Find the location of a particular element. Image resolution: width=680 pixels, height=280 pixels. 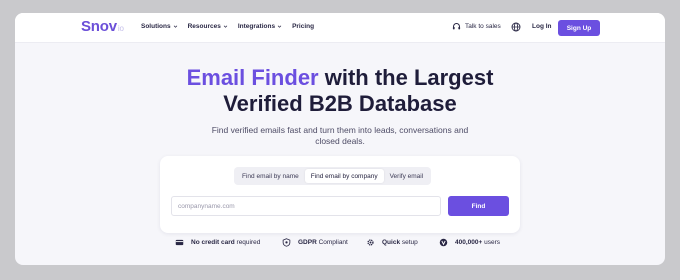

menu-item-label: Pricing is located at coordinates (303, 26).